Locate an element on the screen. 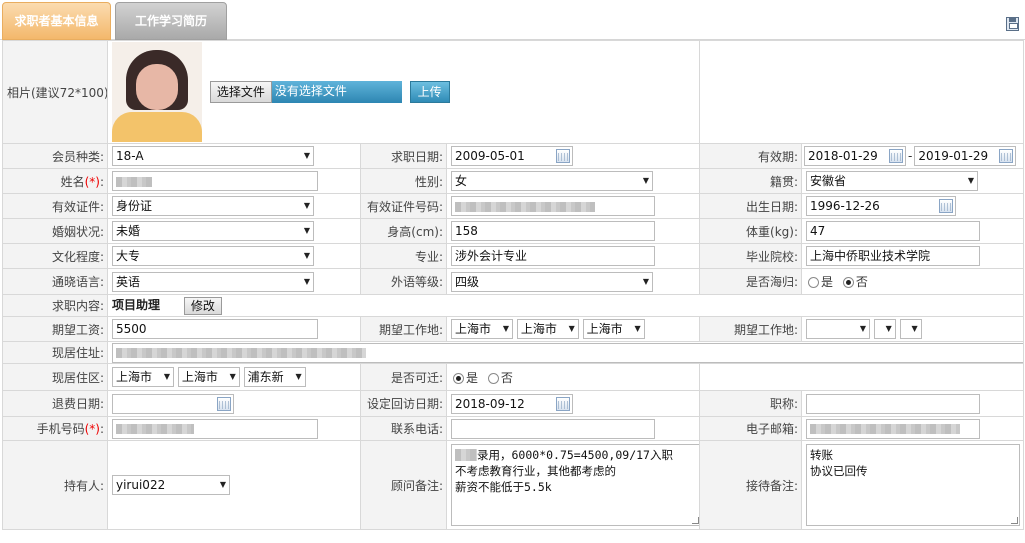  reception-note-textarea: 转账 协议已回传 is located at coordinates (913, 485).